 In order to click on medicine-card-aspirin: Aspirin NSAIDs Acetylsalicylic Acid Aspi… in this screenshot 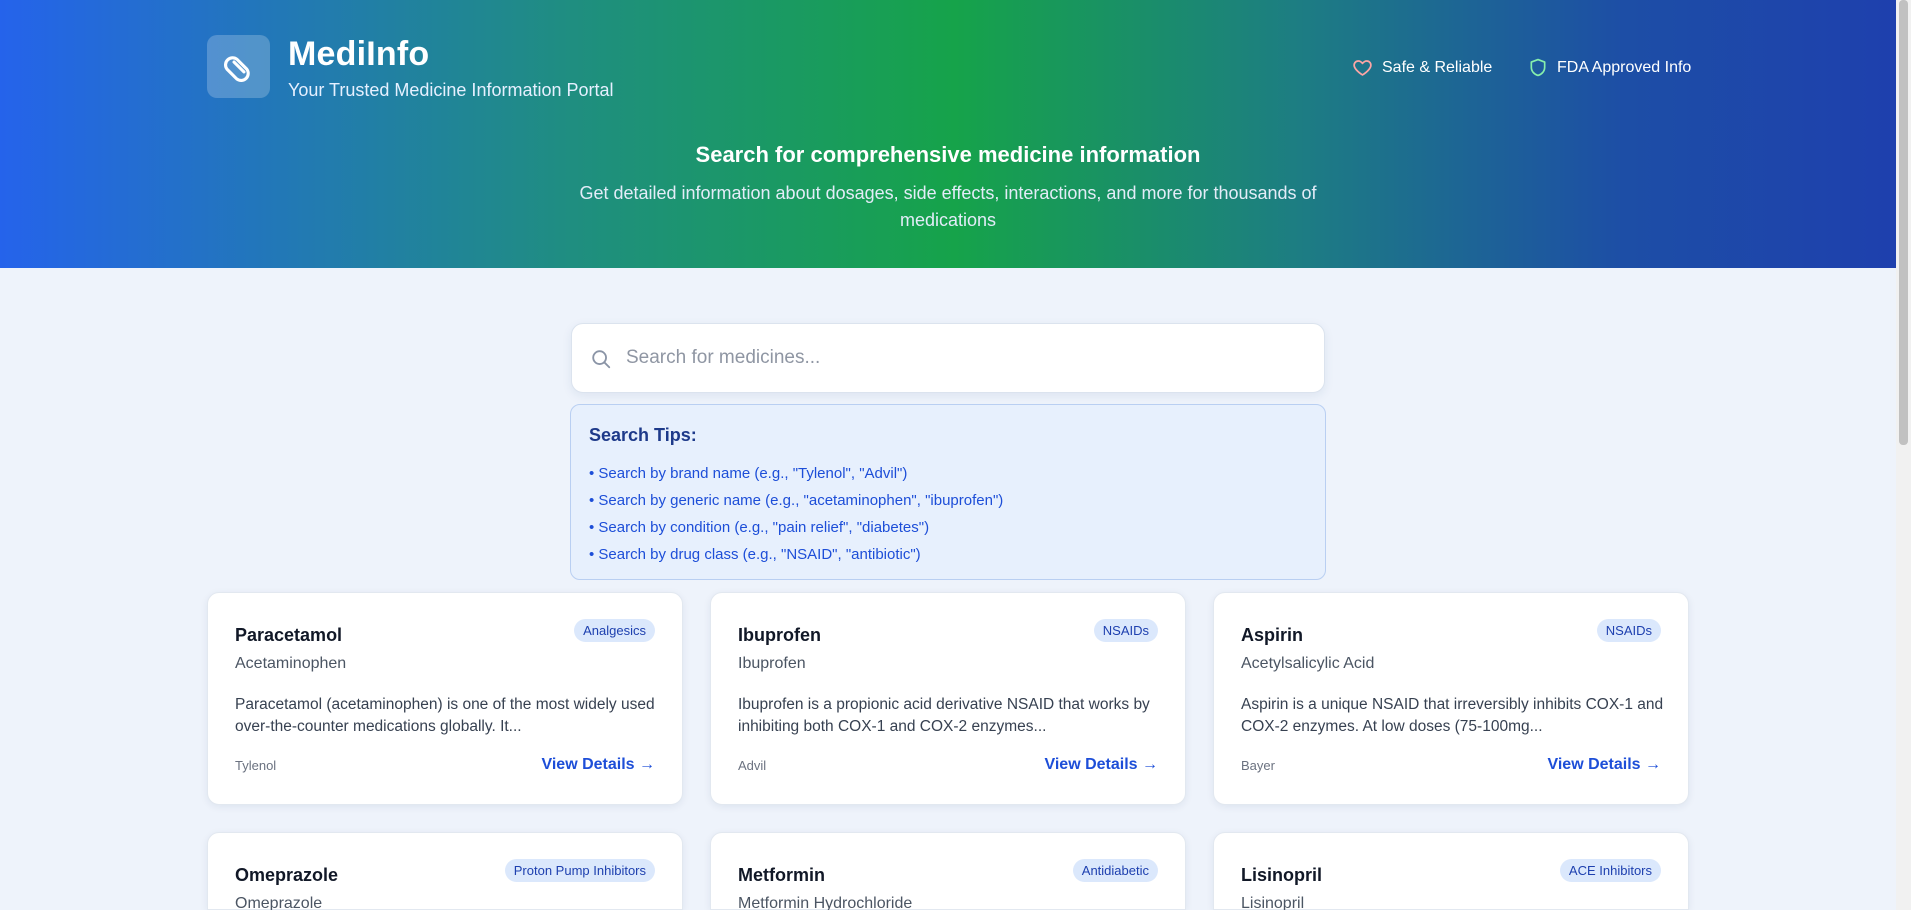, I will do `click(1451, 698)`.